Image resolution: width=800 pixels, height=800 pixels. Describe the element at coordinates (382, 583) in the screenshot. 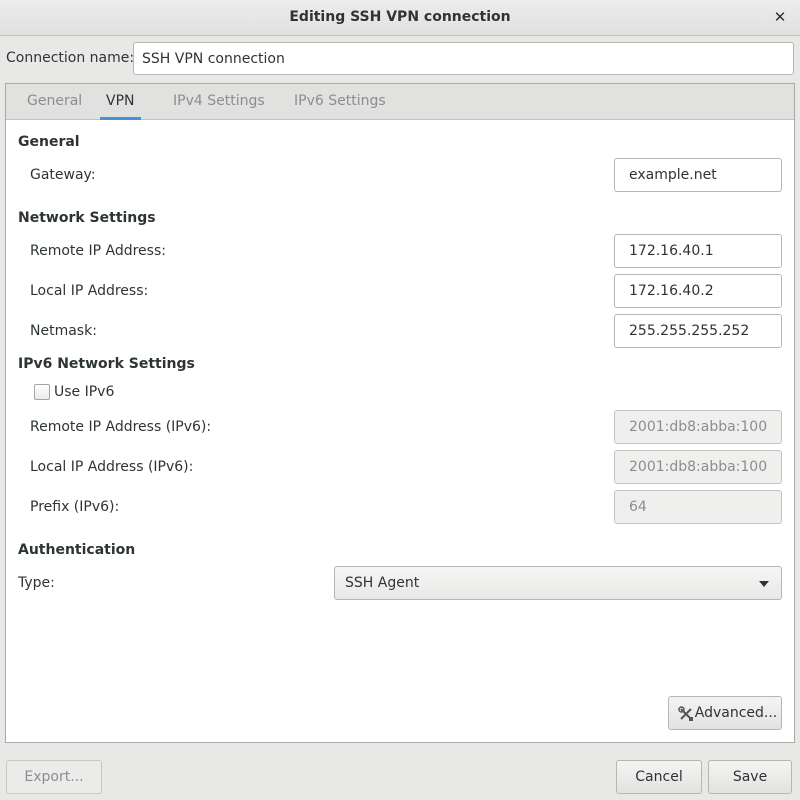

I see `auth-type-value: SSH Agent` at that location.